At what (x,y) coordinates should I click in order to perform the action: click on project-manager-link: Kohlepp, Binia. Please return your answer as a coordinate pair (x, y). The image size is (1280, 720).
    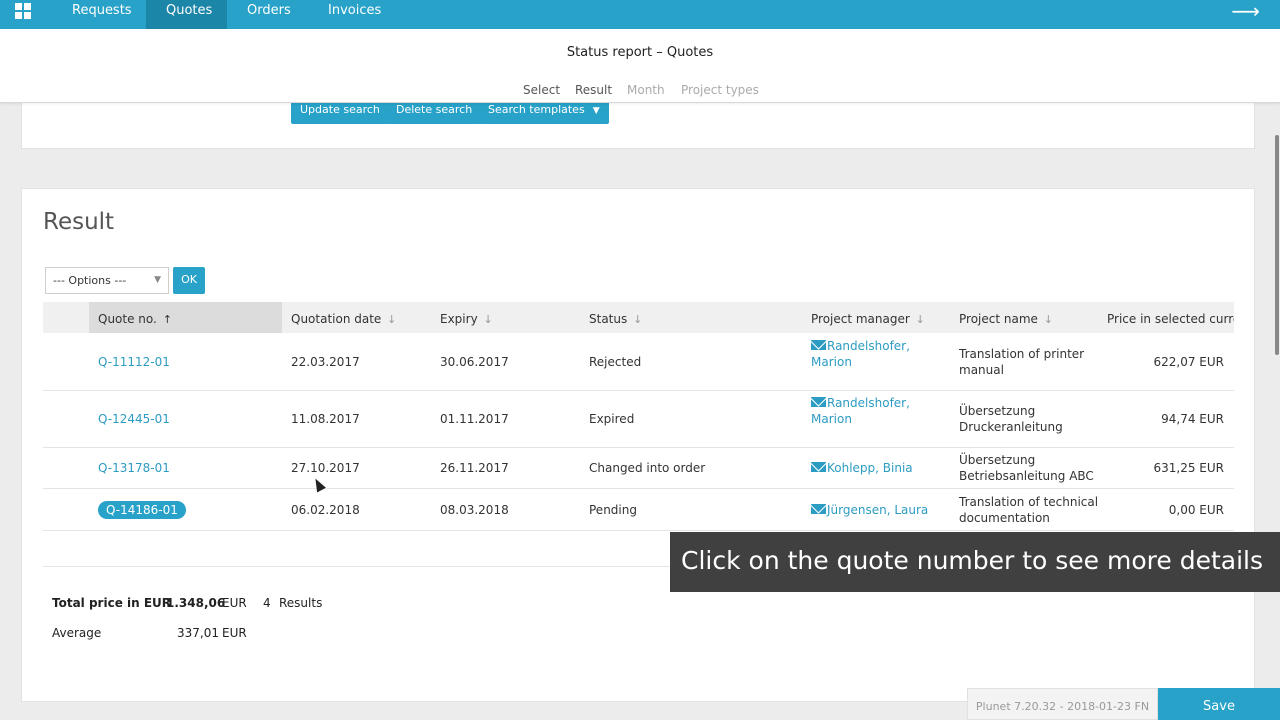
    Looking at the image, I should click on (862, 468).